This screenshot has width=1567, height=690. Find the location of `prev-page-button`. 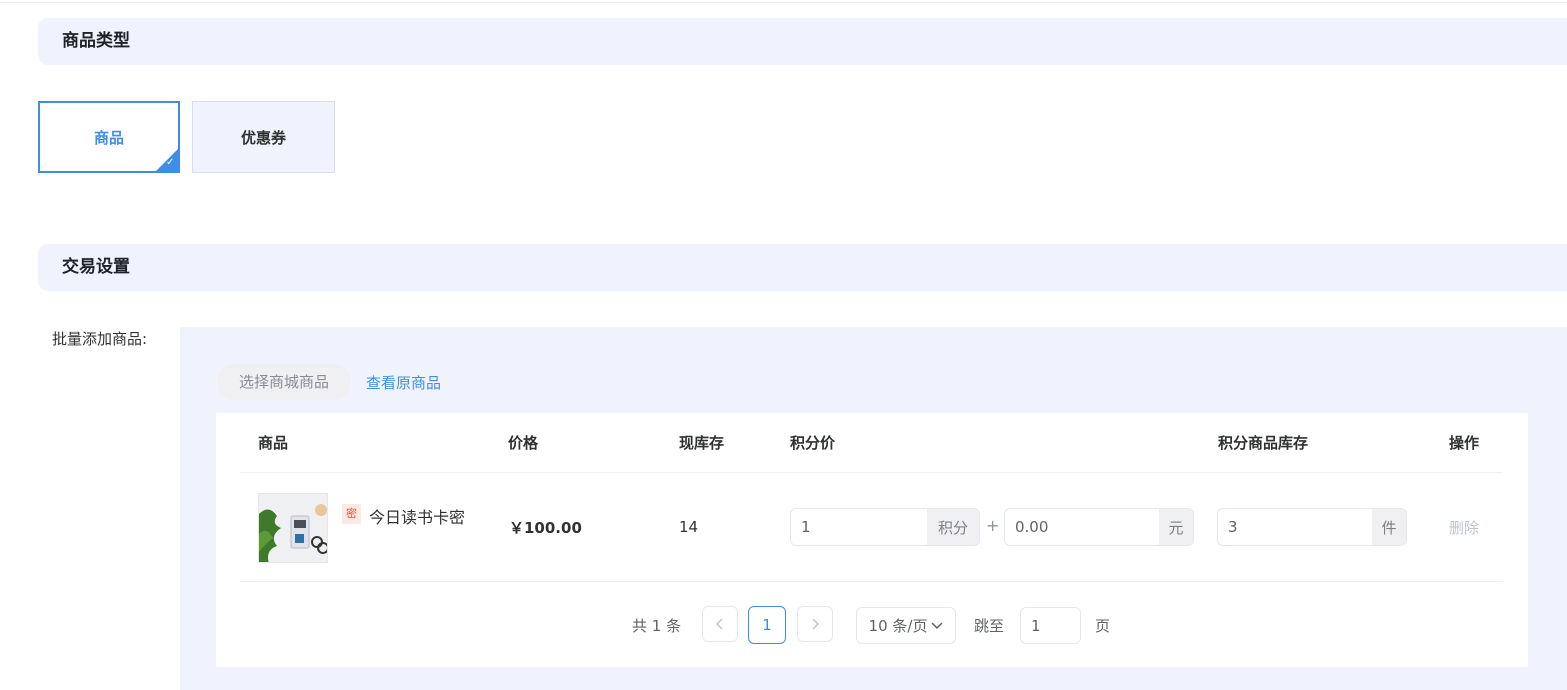

prev-page-button is located at coordinates (720, 624).